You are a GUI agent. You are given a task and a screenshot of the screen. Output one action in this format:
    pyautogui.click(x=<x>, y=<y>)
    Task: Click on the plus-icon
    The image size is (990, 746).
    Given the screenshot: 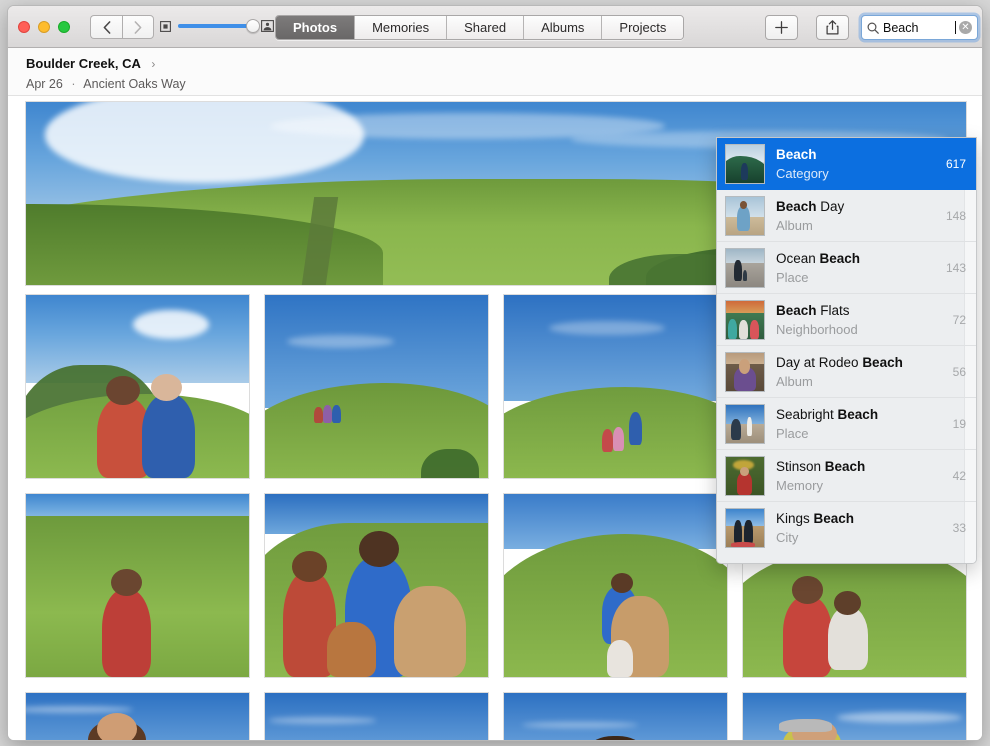 What is the action you would take?
    pyautogui.click(x=781, y=27)
    